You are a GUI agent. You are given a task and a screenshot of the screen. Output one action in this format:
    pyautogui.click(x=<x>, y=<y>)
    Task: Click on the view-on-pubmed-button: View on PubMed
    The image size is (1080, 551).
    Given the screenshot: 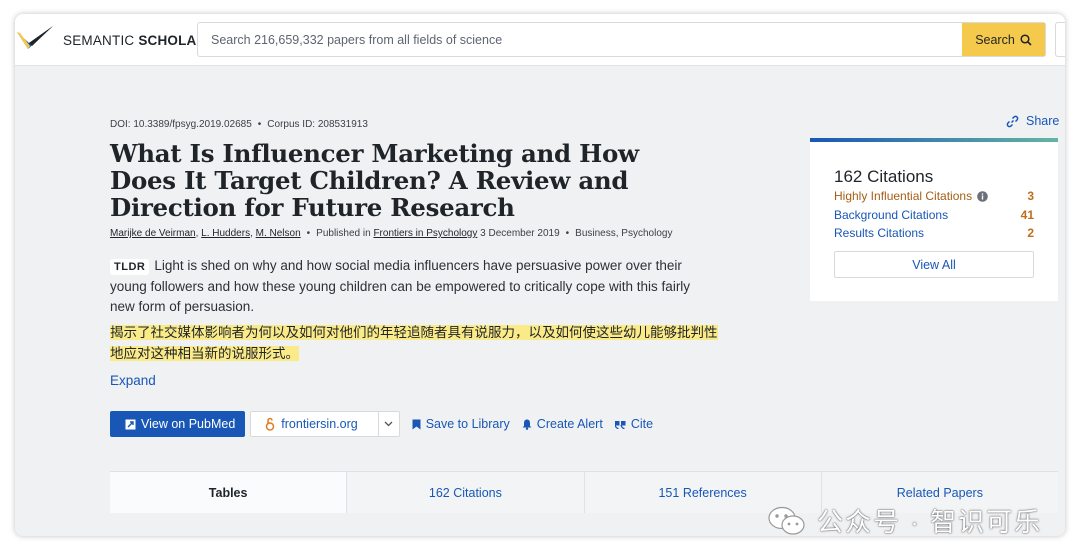 What is the action you would take?
    pyautogui.click(x=178, y=424)
    